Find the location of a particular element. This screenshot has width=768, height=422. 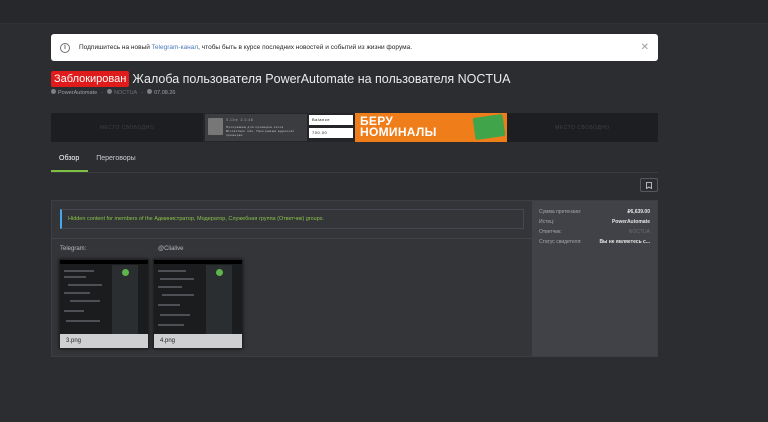

ad-slot-free: МЕСТО СВОБОДНО is located at coordinates (127, 127).